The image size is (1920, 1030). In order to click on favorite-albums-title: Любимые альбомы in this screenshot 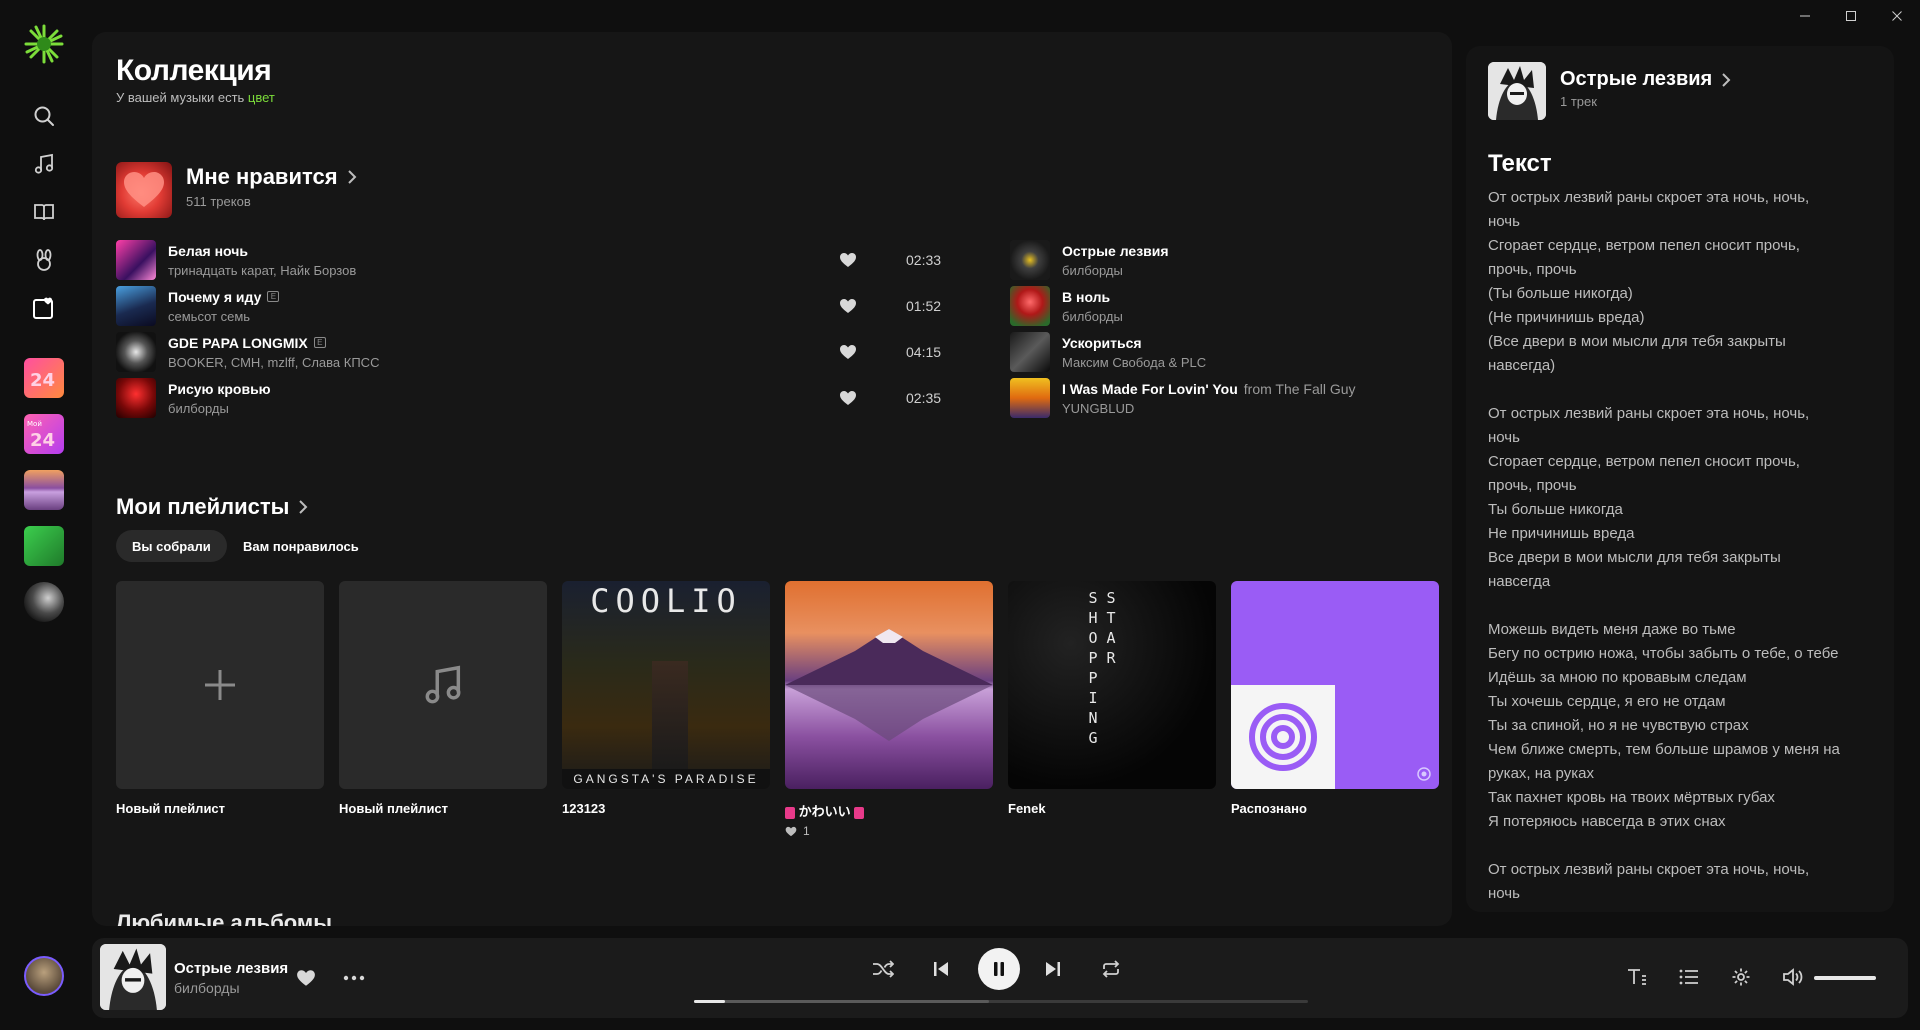, I will do `click(224, 918)`.